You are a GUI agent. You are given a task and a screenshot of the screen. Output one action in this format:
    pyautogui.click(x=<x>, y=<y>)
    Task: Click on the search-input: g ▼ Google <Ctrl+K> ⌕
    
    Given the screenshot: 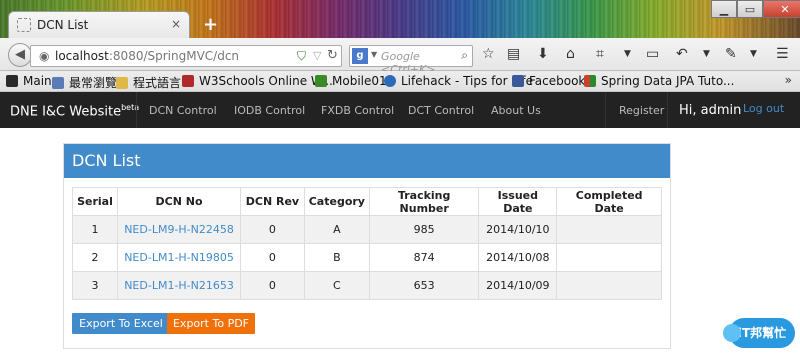 What is the action you would take?
    pyautogui.click(x=411, y=60)
    